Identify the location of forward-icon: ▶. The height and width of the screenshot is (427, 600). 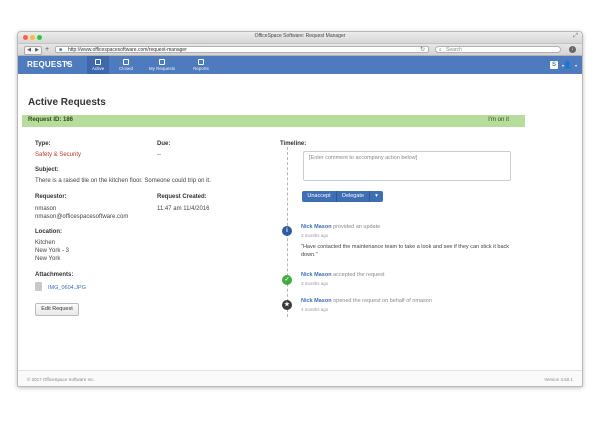
(37, 50).